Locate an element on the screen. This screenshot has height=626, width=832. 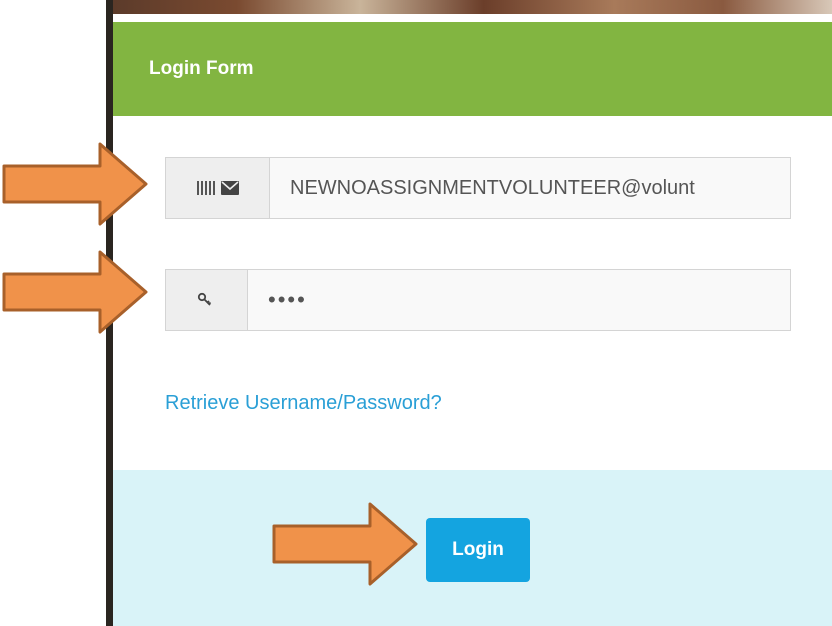
password-field is located at coordinates (519, 300).